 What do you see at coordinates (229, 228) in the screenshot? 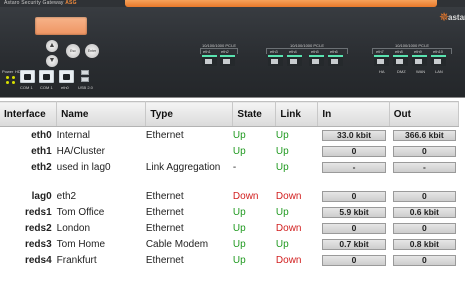
I see `table-row: reds2 London Ethernet Up Down 0 0` at bounding box center [229, 228].